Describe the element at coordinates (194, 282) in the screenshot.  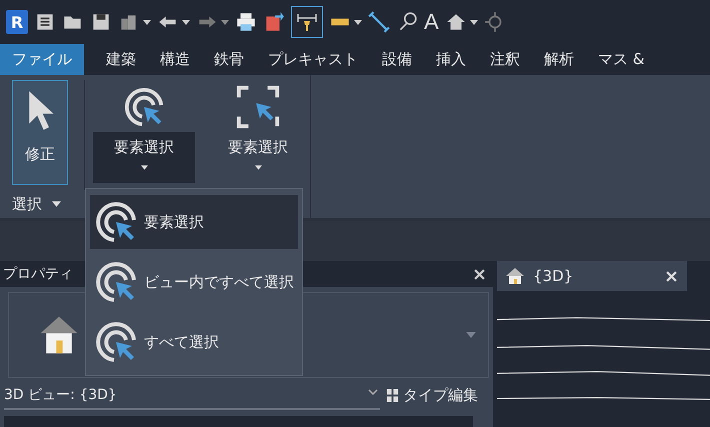
I see `menu-item: ビュー内ですべて選択` at that location.